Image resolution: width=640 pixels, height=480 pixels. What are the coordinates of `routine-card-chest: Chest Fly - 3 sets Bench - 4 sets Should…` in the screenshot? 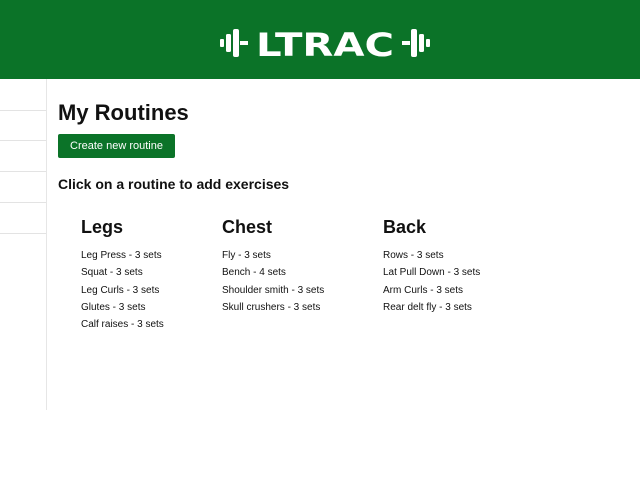 It's located at (297, 265).